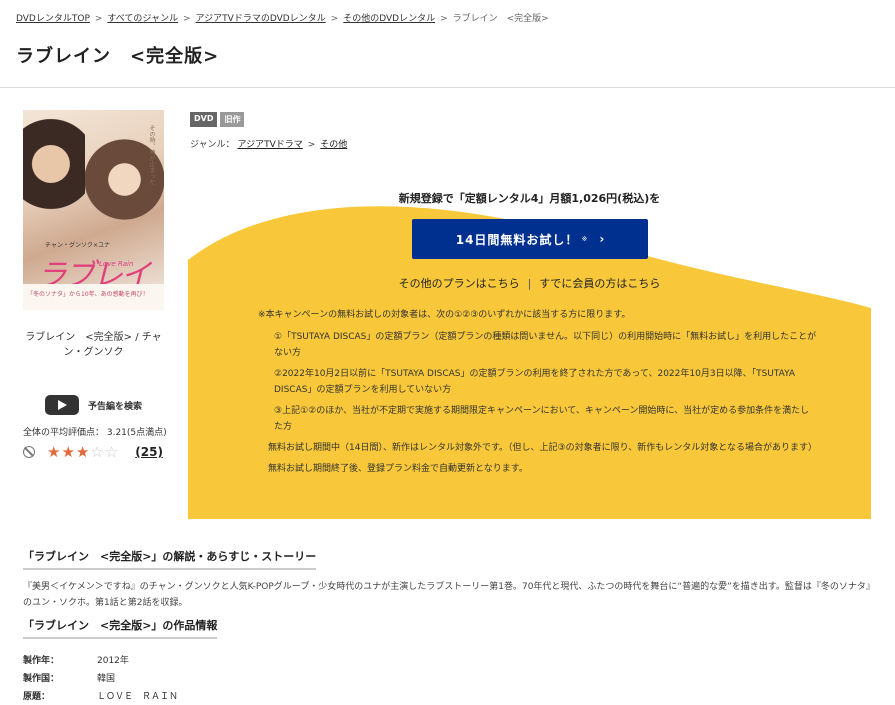 Image resolution: width=895 pixels, height=705 pixels. What do you see at coordinates (398, 469) in the screenshot?
I see `notes-extra-2: 無料お試し期間終了後、登録プラン料金で自動更新となります。` at bounding box center [398, 469].